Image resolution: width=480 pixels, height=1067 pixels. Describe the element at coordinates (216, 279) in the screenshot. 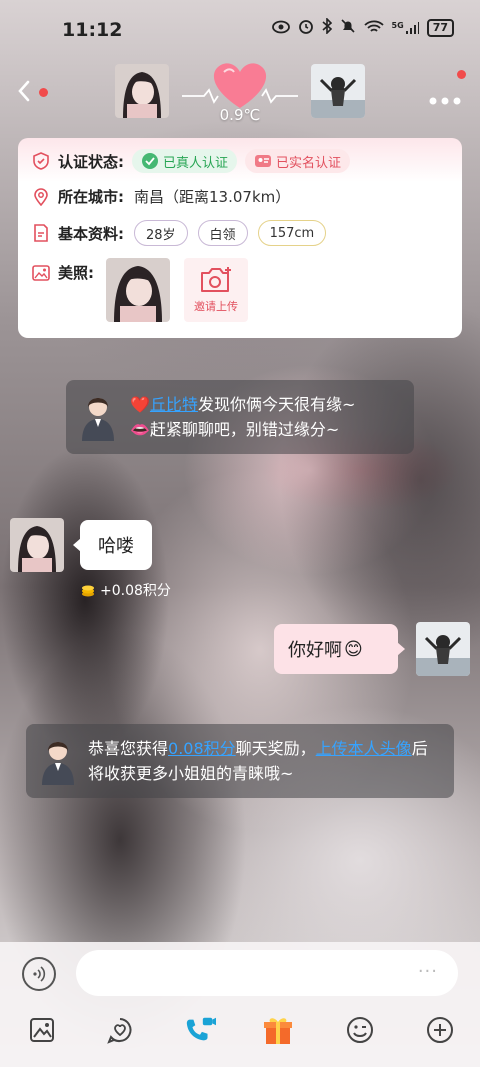

I see `camera-add-icon` at that location.